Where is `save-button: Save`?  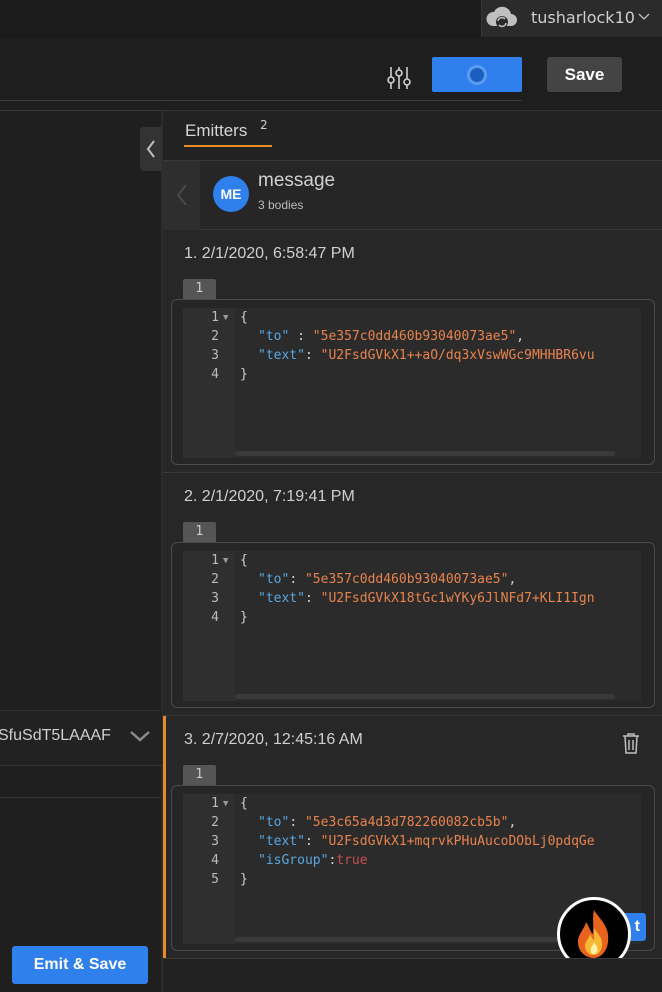
save-button: Save is located at coordinates (584, 74).